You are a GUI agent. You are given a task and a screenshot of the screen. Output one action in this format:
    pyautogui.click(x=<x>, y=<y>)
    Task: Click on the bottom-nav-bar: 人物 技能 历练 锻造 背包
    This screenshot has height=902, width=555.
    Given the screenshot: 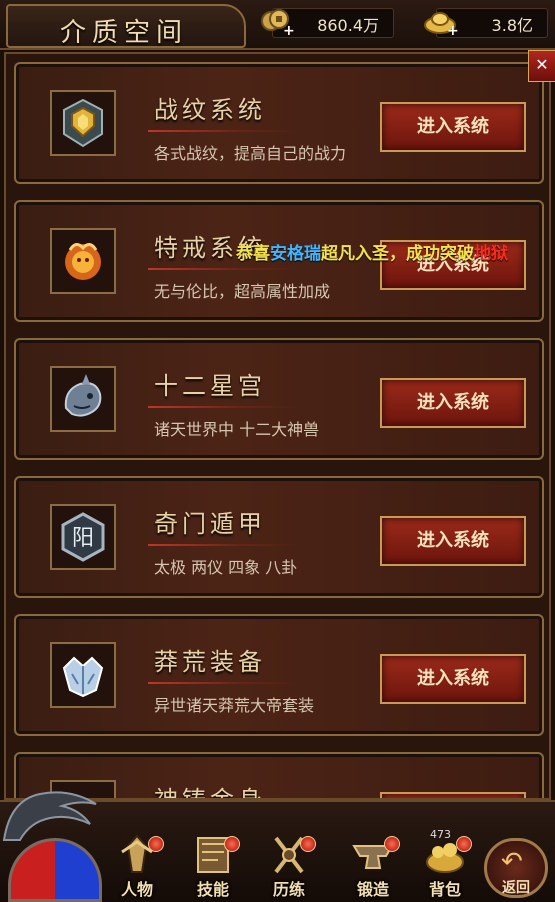 What is the action you would take?
    pyautogui.click(x=277, y=846)
    